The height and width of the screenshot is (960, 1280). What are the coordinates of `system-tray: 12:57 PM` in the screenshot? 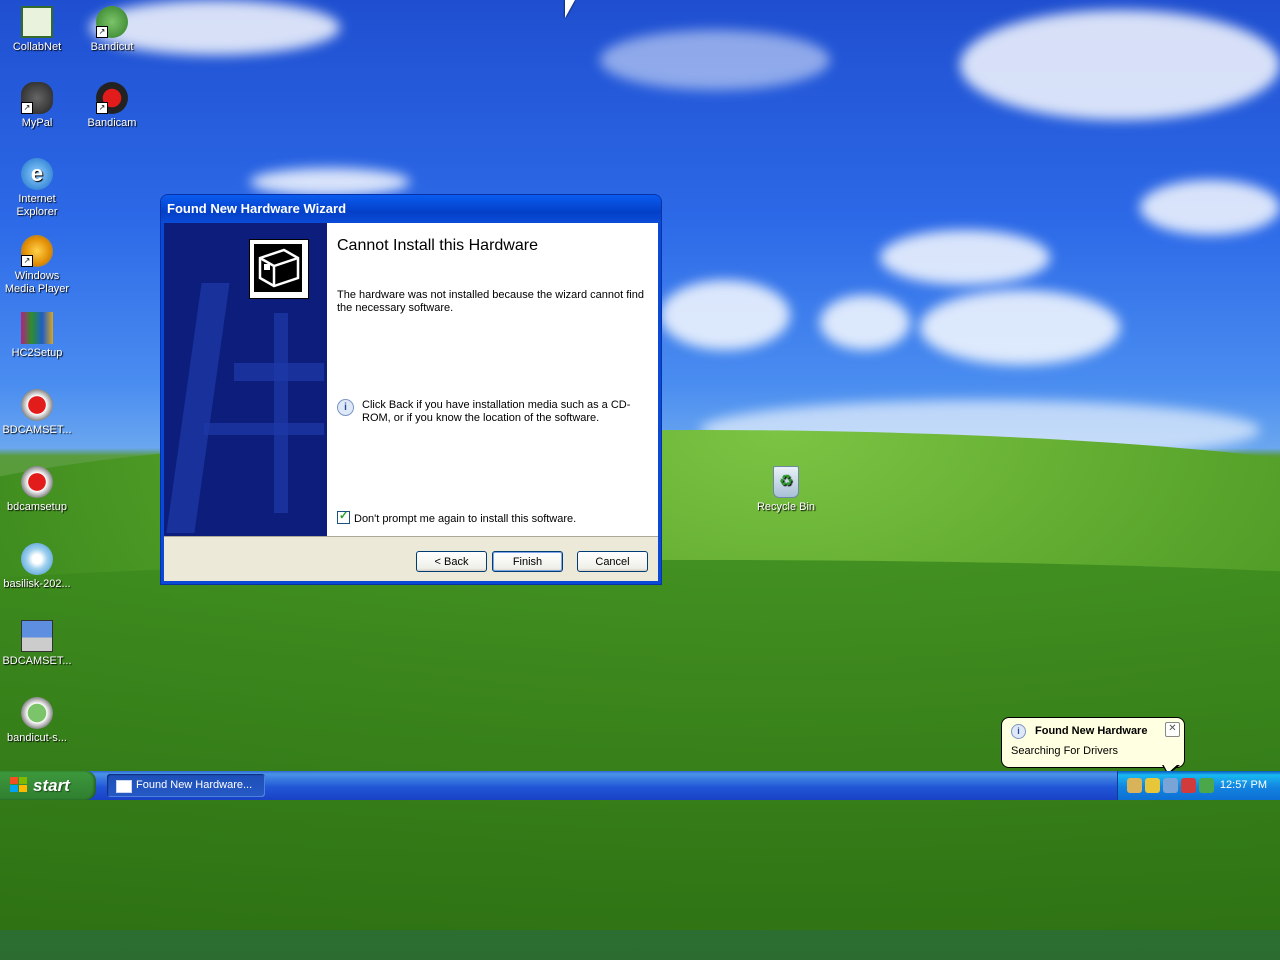 It's located at (1198, 785).